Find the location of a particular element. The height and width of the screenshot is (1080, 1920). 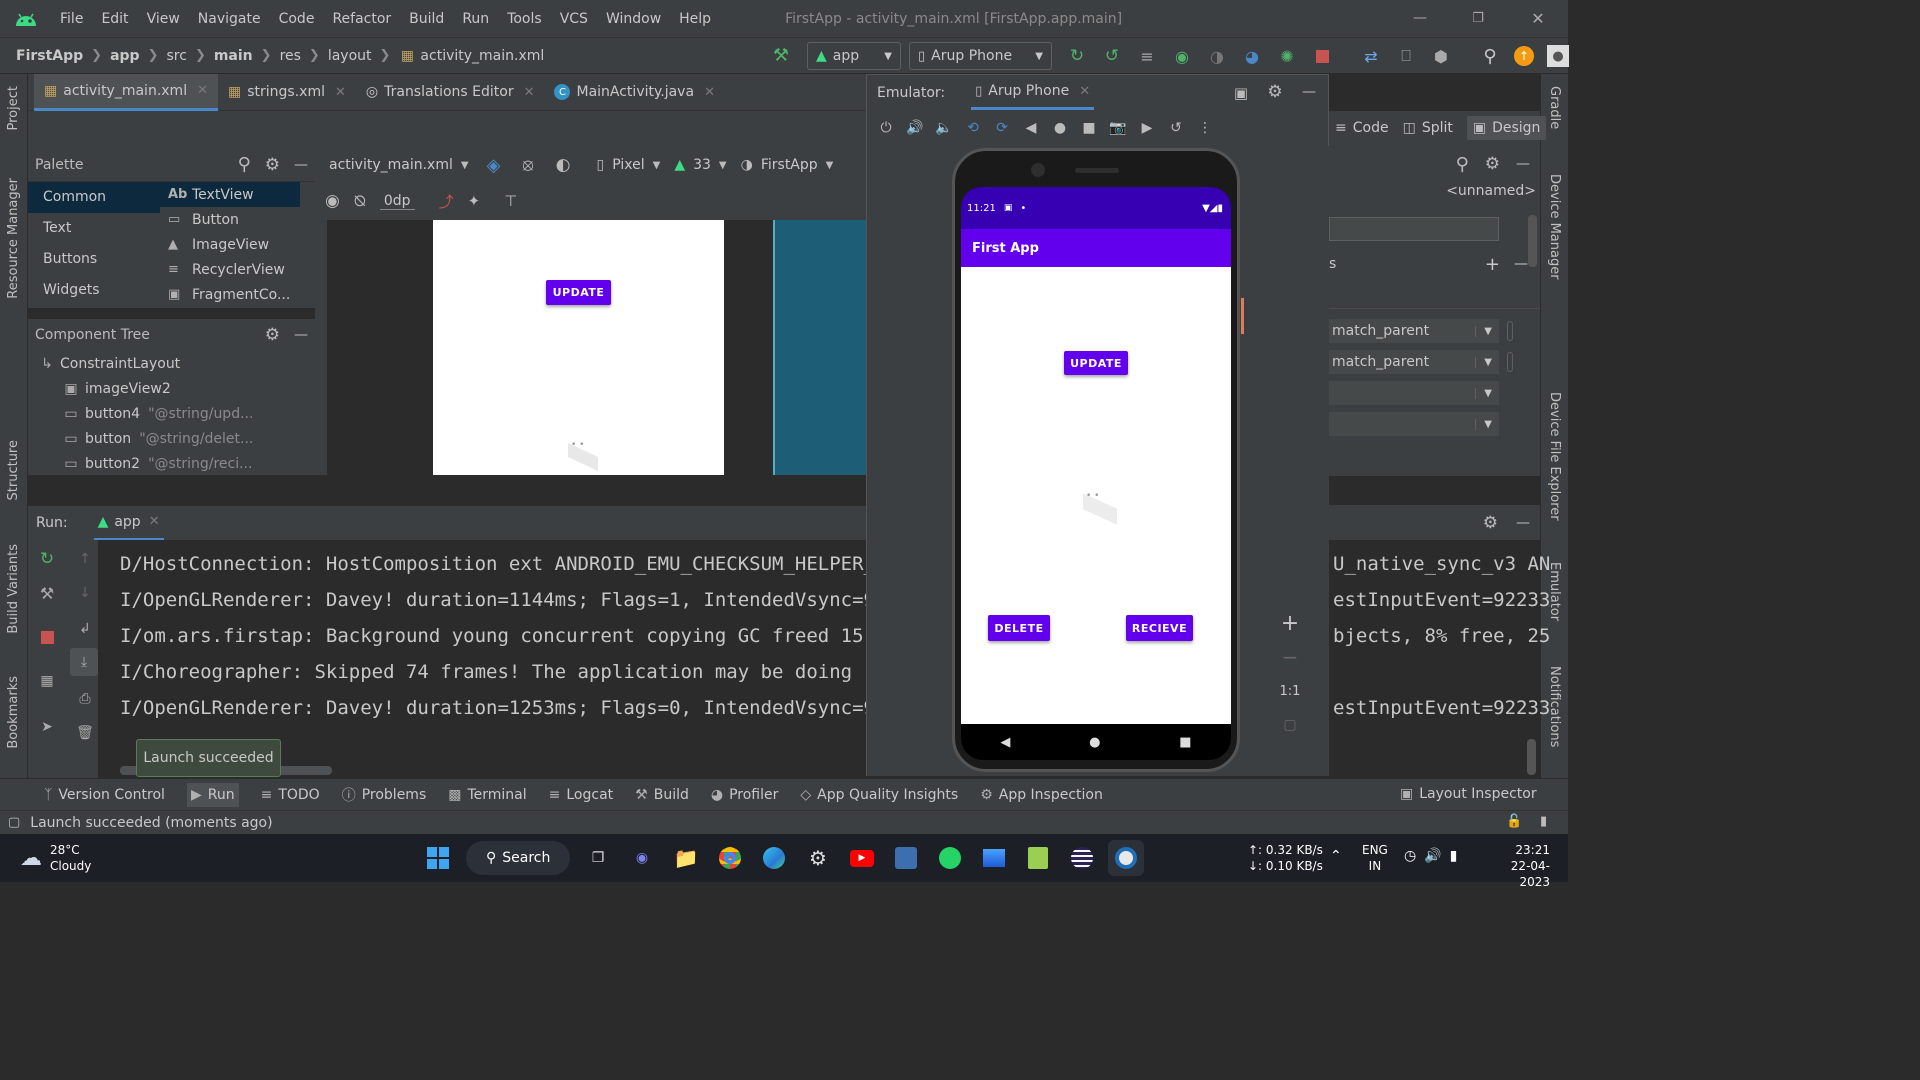

tree-row-imageview2: ▣ imageView2 is located at coordinates (217, 388).